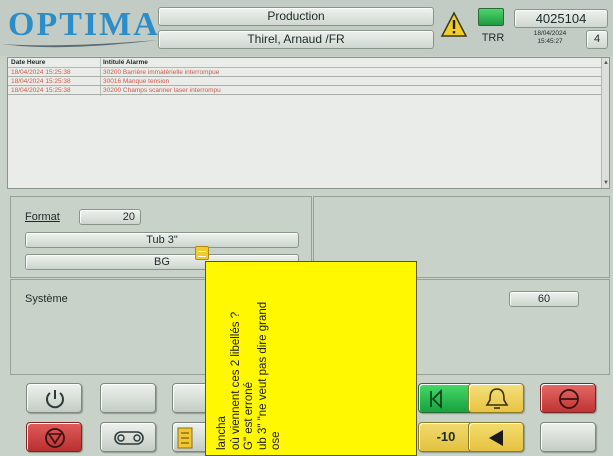  I want to click on scroll-up-icon: ▲, so click(606, 63).